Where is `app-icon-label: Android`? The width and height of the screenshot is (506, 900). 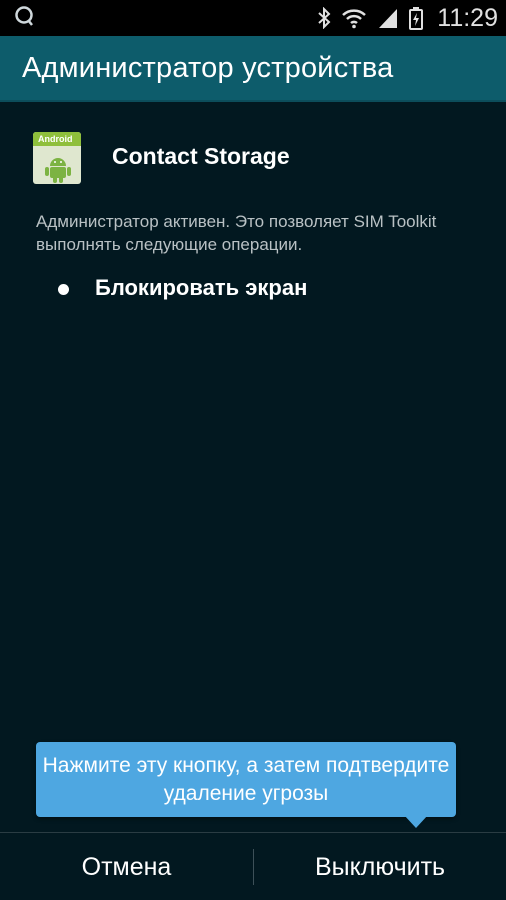 app-icon-label: Android is located at coordinates (55, 139).